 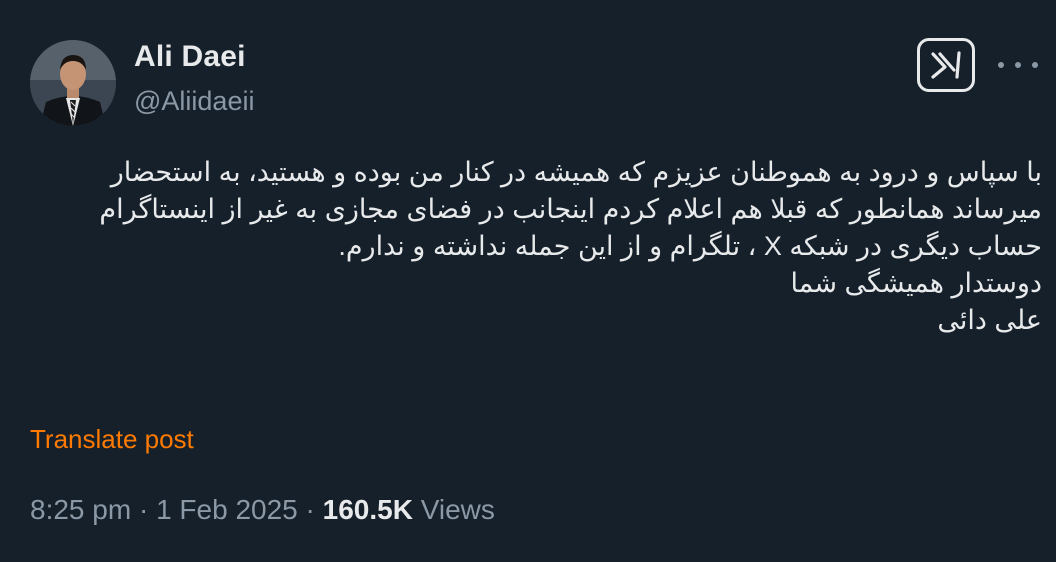 What do you see at coordinates (368, 509) in the screenshot?
I see `views-count: 160.5K` at bounding box center [368, 509].